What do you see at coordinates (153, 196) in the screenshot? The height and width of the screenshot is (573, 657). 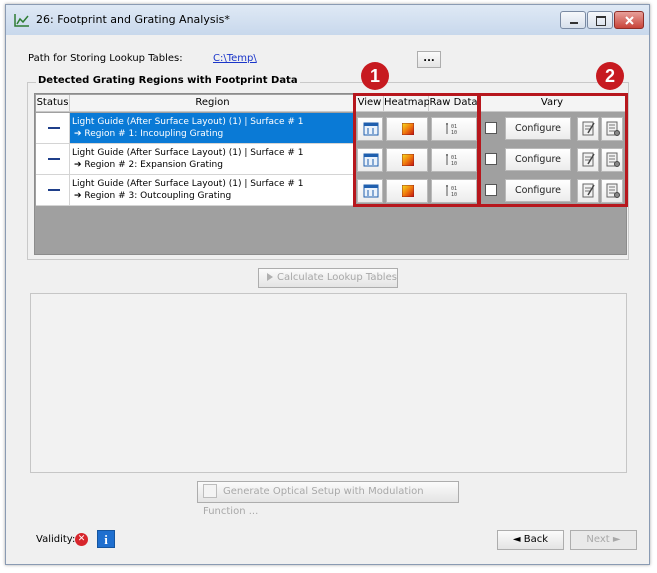 I see `region-line-2: ➔ Region # 3: Outcoupling Grating` at bounding box center [153, 196].